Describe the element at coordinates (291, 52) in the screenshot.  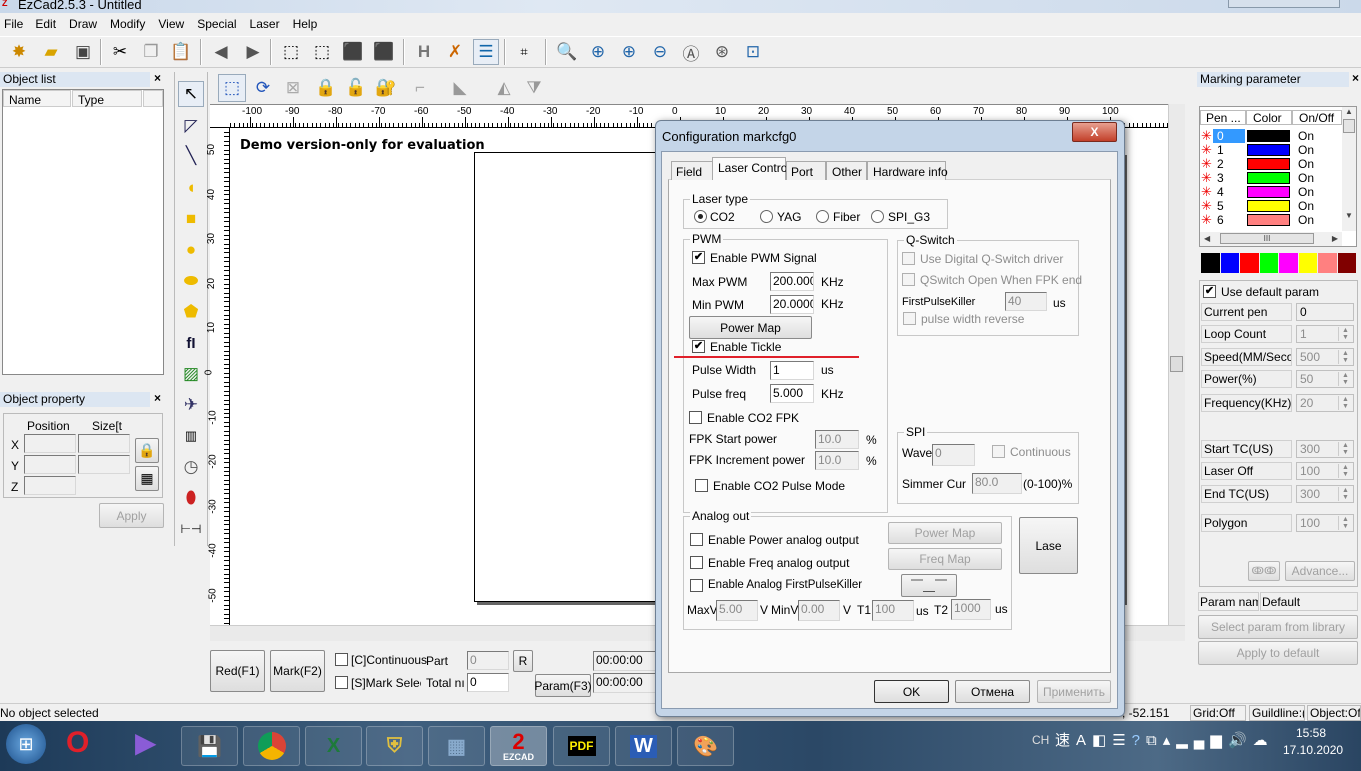
I see `node-edit-icon: ⬚` at that location.